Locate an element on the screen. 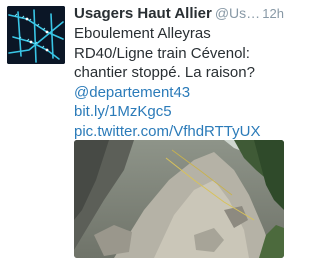 This screenshot has height=265, width=320. tweet-text-line: Eboulement Alleyras is located at coordinates (142, 33).